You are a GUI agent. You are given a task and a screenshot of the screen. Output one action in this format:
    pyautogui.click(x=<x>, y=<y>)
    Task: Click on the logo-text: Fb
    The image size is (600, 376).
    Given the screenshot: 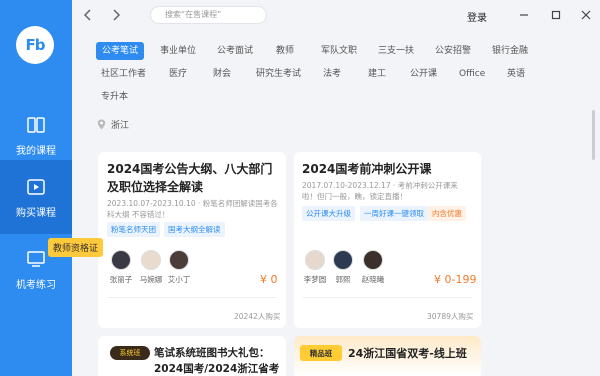 What is the action you would take?
    pyautogui.click(x=35, y=45)
    